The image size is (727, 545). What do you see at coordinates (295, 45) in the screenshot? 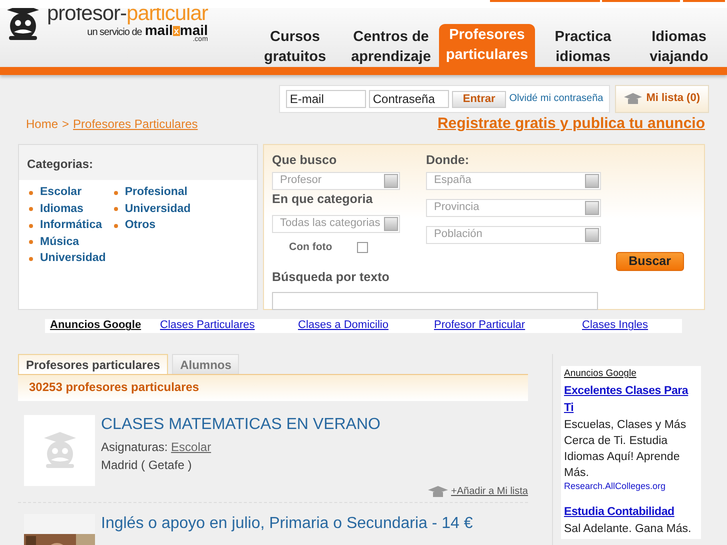
I see `nav-tab: Cursos gratuitos` at bounding box center [295, 45].